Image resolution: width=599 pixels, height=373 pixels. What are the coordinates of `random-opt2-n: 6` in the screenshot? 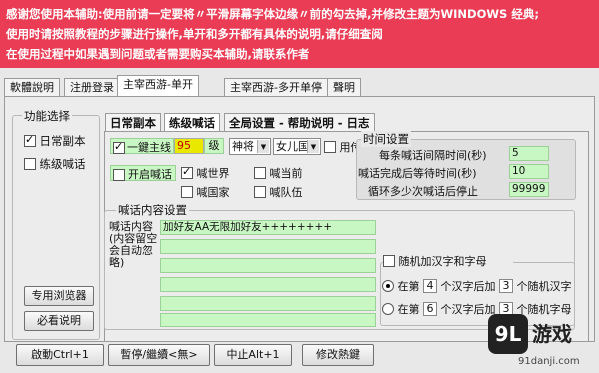 It's located at (430, 309).